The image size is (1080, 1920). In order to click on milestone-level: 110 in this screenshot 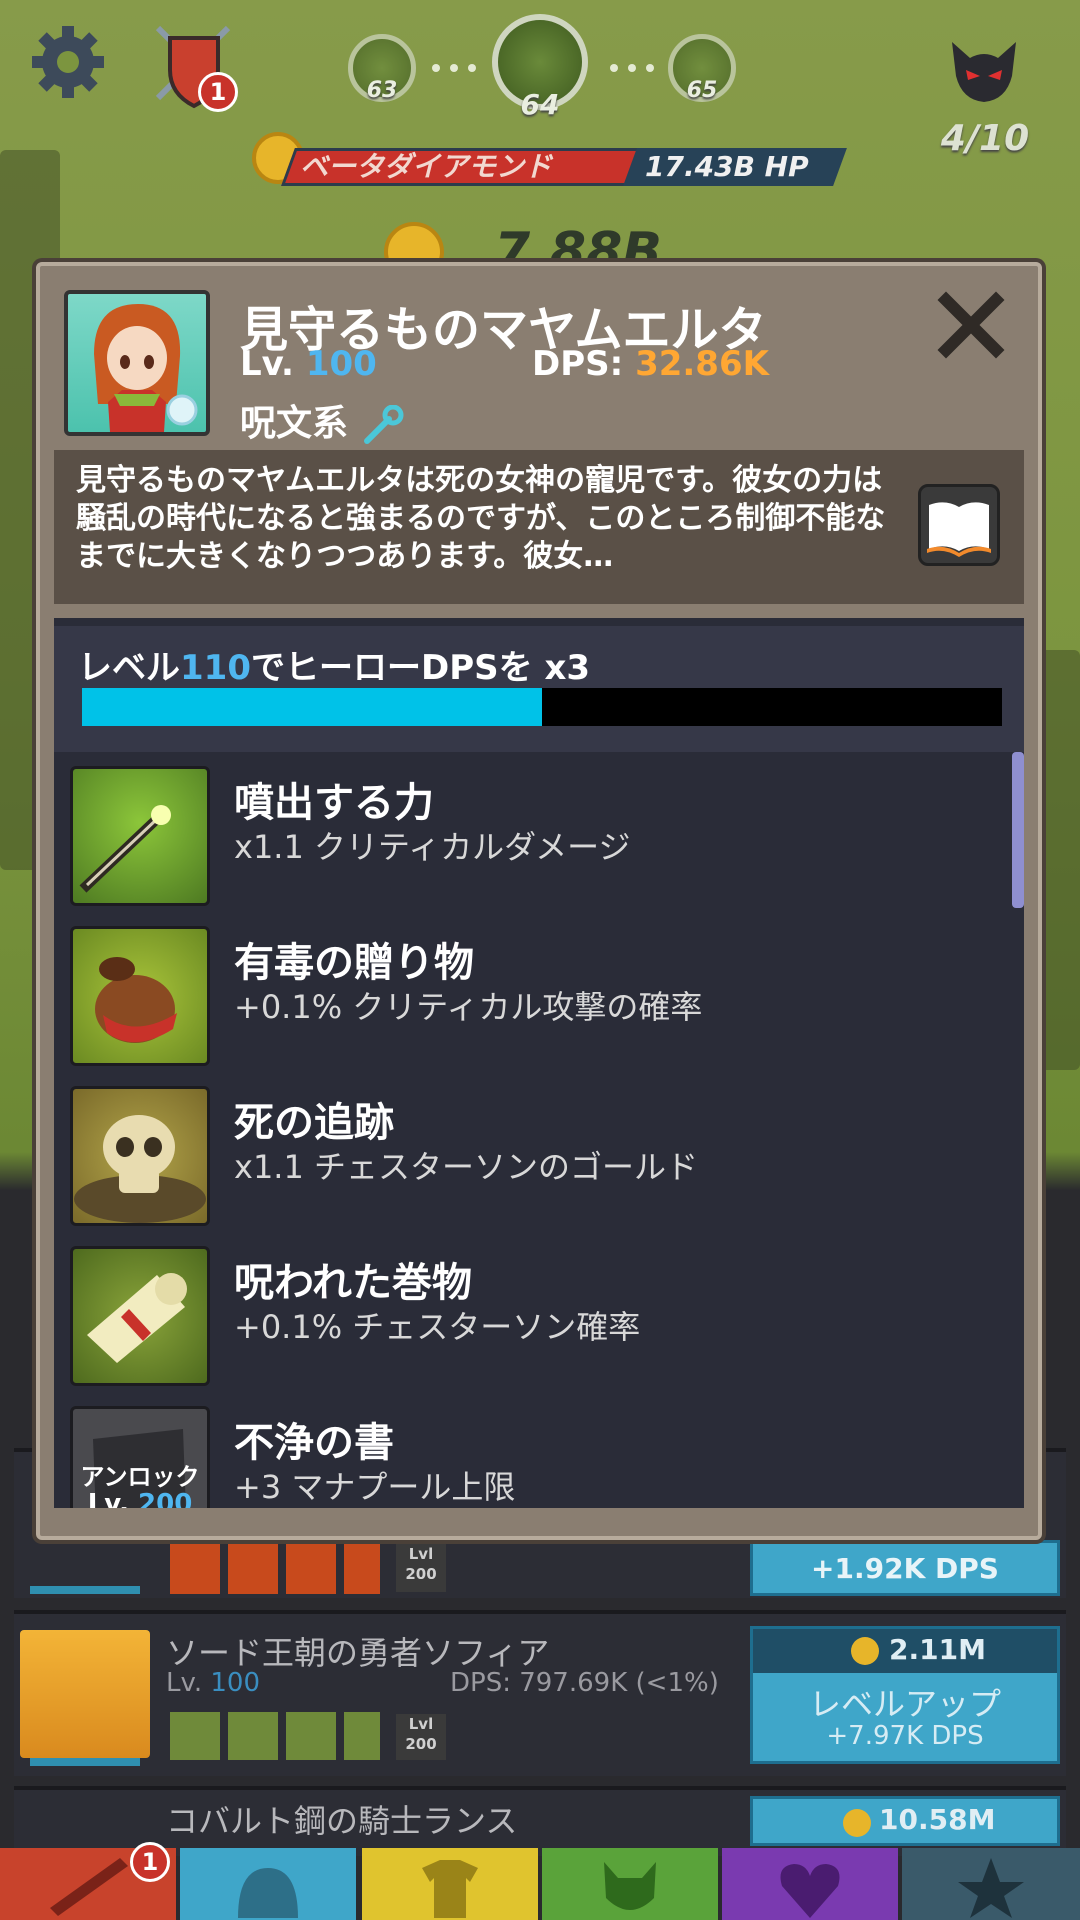, I will do `click(215, 668)`.